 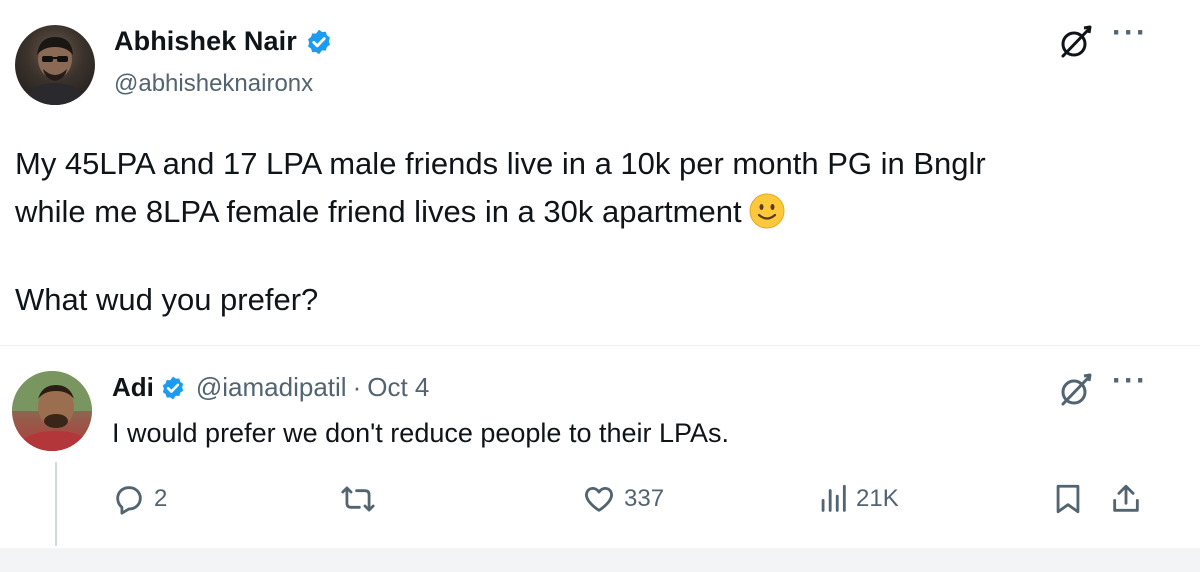 I want to click on avatar-portrait, so click(x=55, y=71).